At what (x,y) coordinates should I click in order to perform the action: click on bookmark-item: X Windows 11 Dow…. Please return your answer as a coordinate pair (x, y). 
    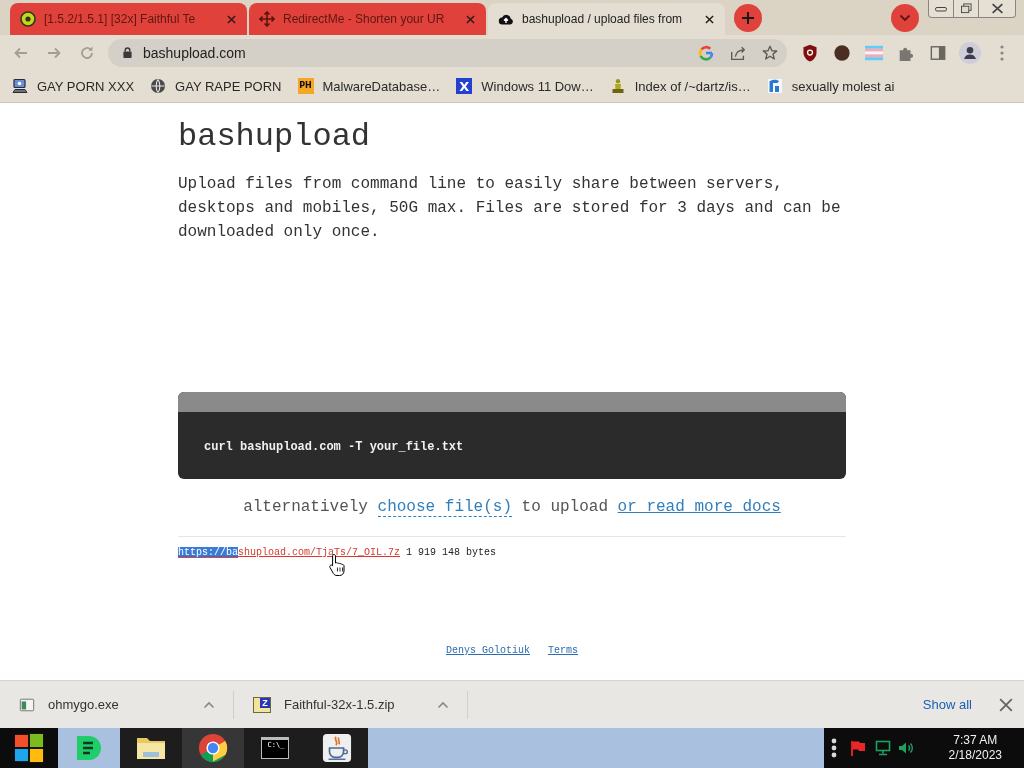
    Looking at the image, I should click on (525, 86).